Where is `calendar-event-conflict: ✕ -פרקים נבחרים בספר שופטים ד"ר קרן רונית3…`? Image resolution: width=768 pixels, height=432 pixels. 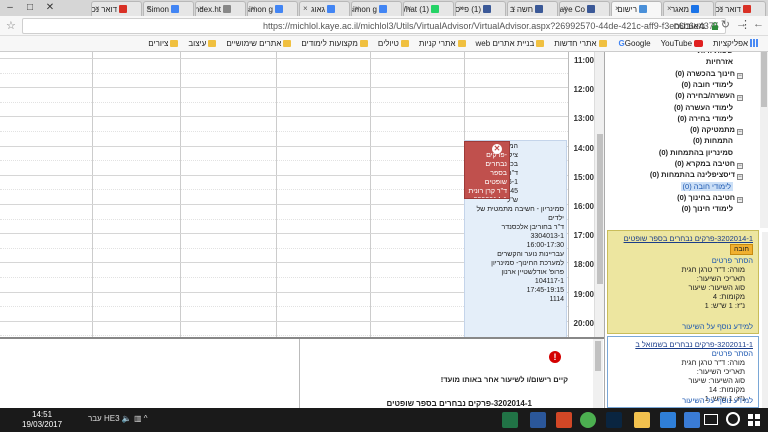
calendar-event-conflict: ✕ -פרקים נבחרים בספר שופטים ד"ר קרן רונית3… is located at coordinates (487, 170).